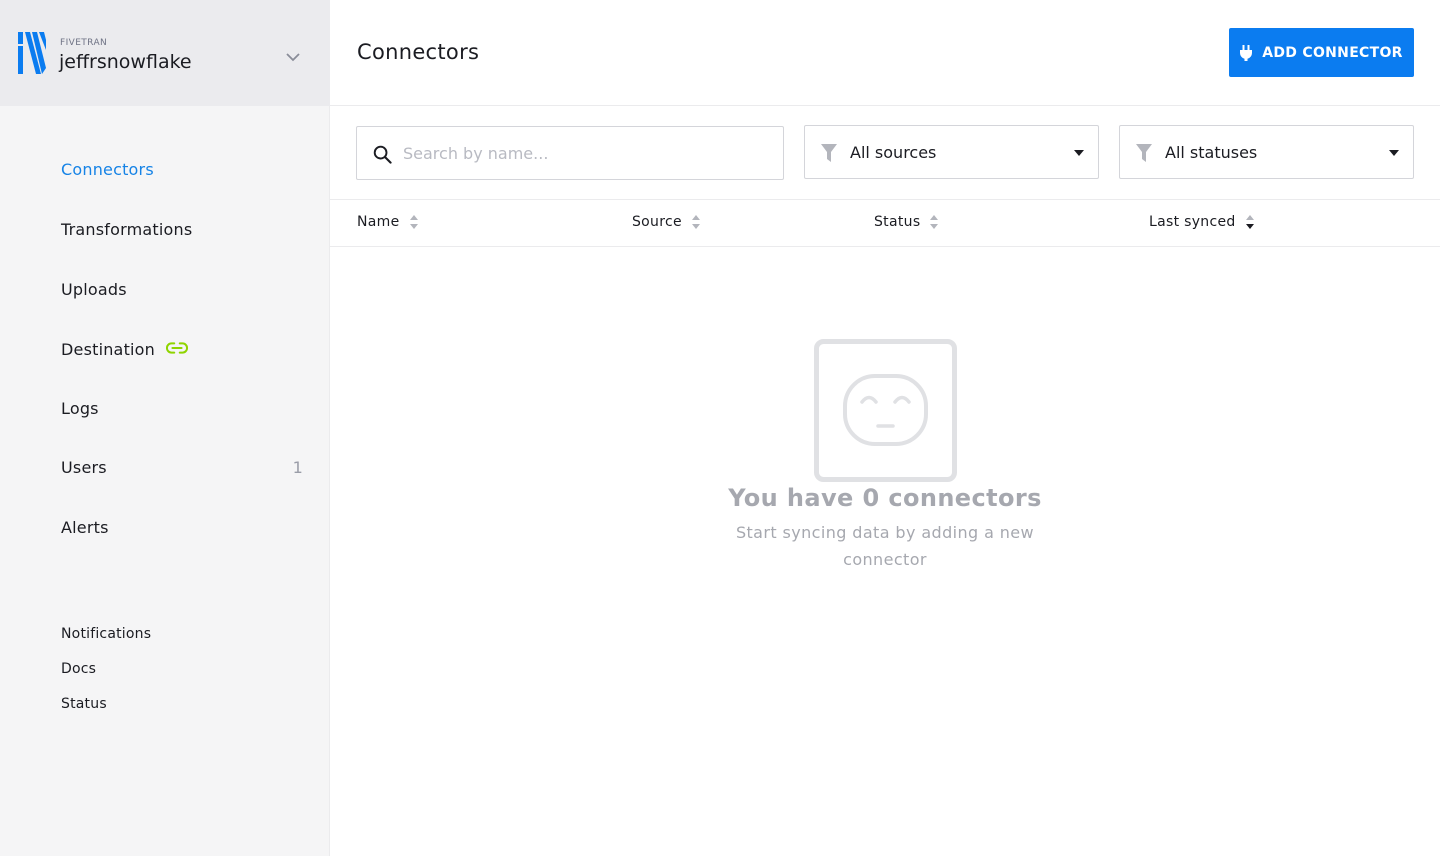 This screenshot has width=1440, height=856. Describe the element at coordinates (293, 57) in the screenshot. I see `chevron-down-icon` at that location.